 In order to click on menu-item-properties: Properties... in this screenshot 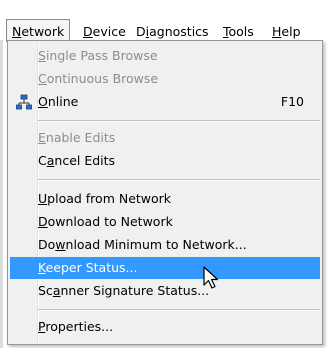, I will do `click(165, 327)`.